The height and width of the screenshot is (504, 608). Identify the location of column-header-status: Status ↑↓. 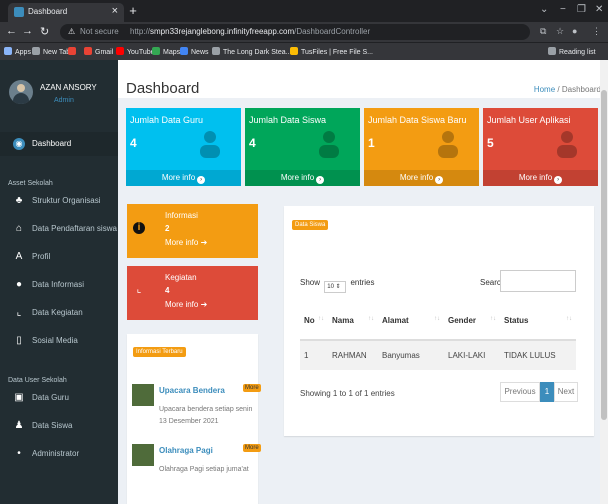
(538, 321).